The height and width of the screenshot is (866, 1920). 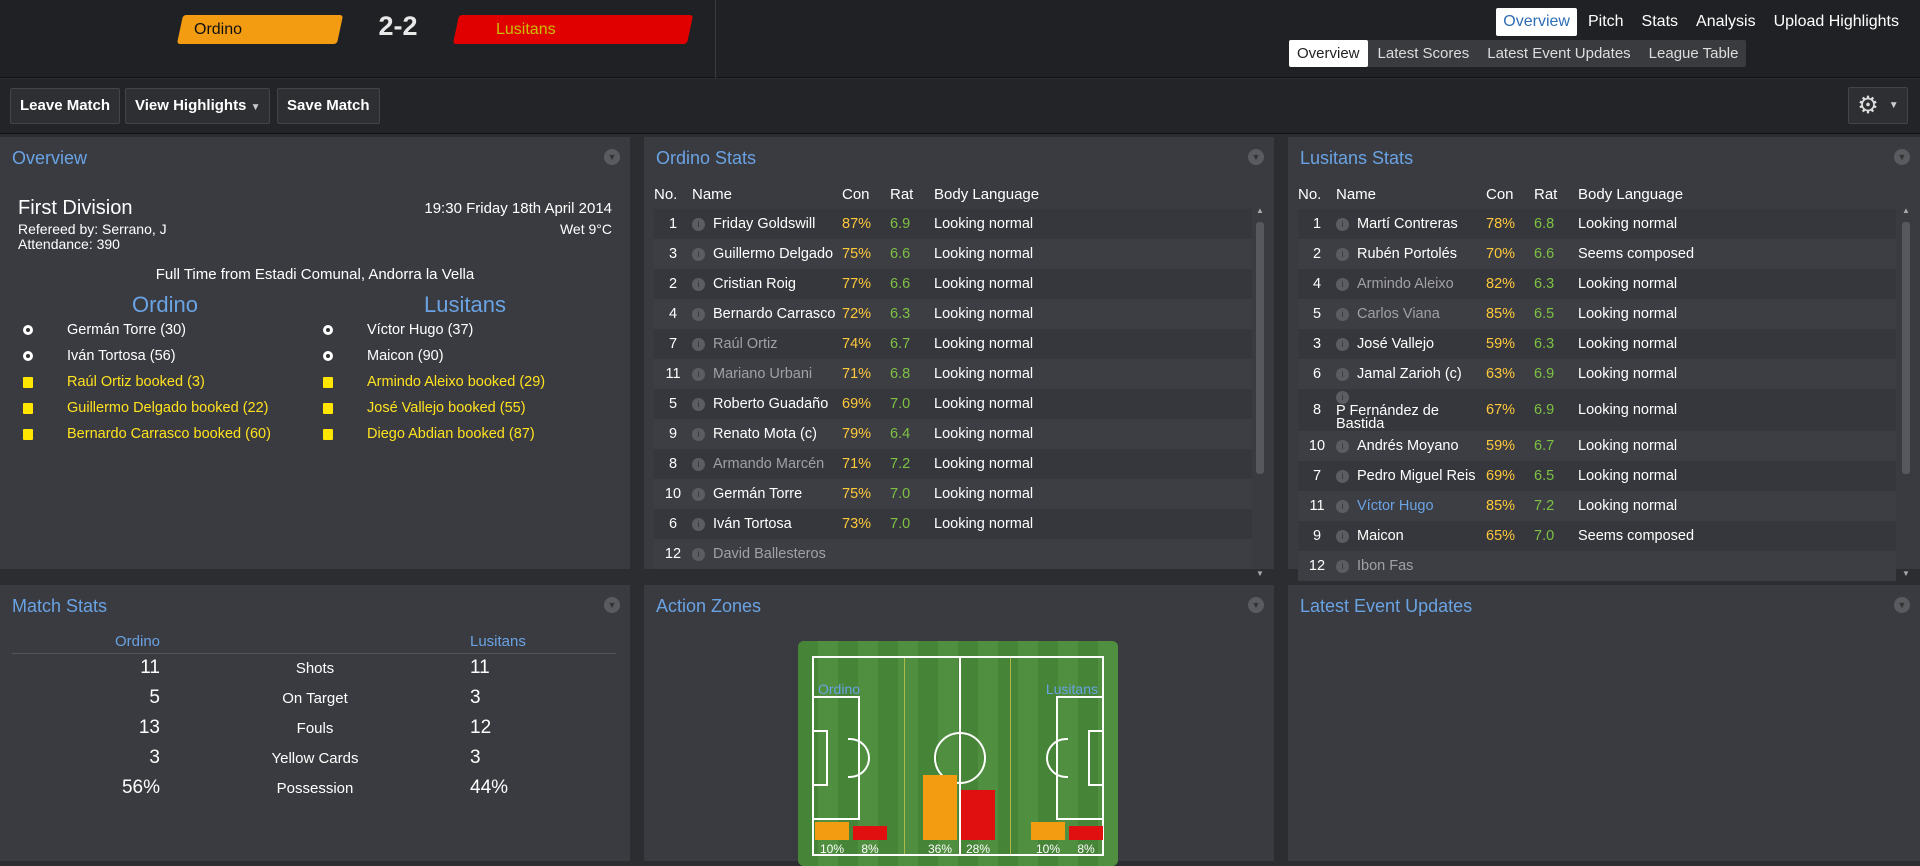 I want to click on player-row: 3 i José Vallejo 59% 6.3 Looking normal, so click(x=1597, y=344).